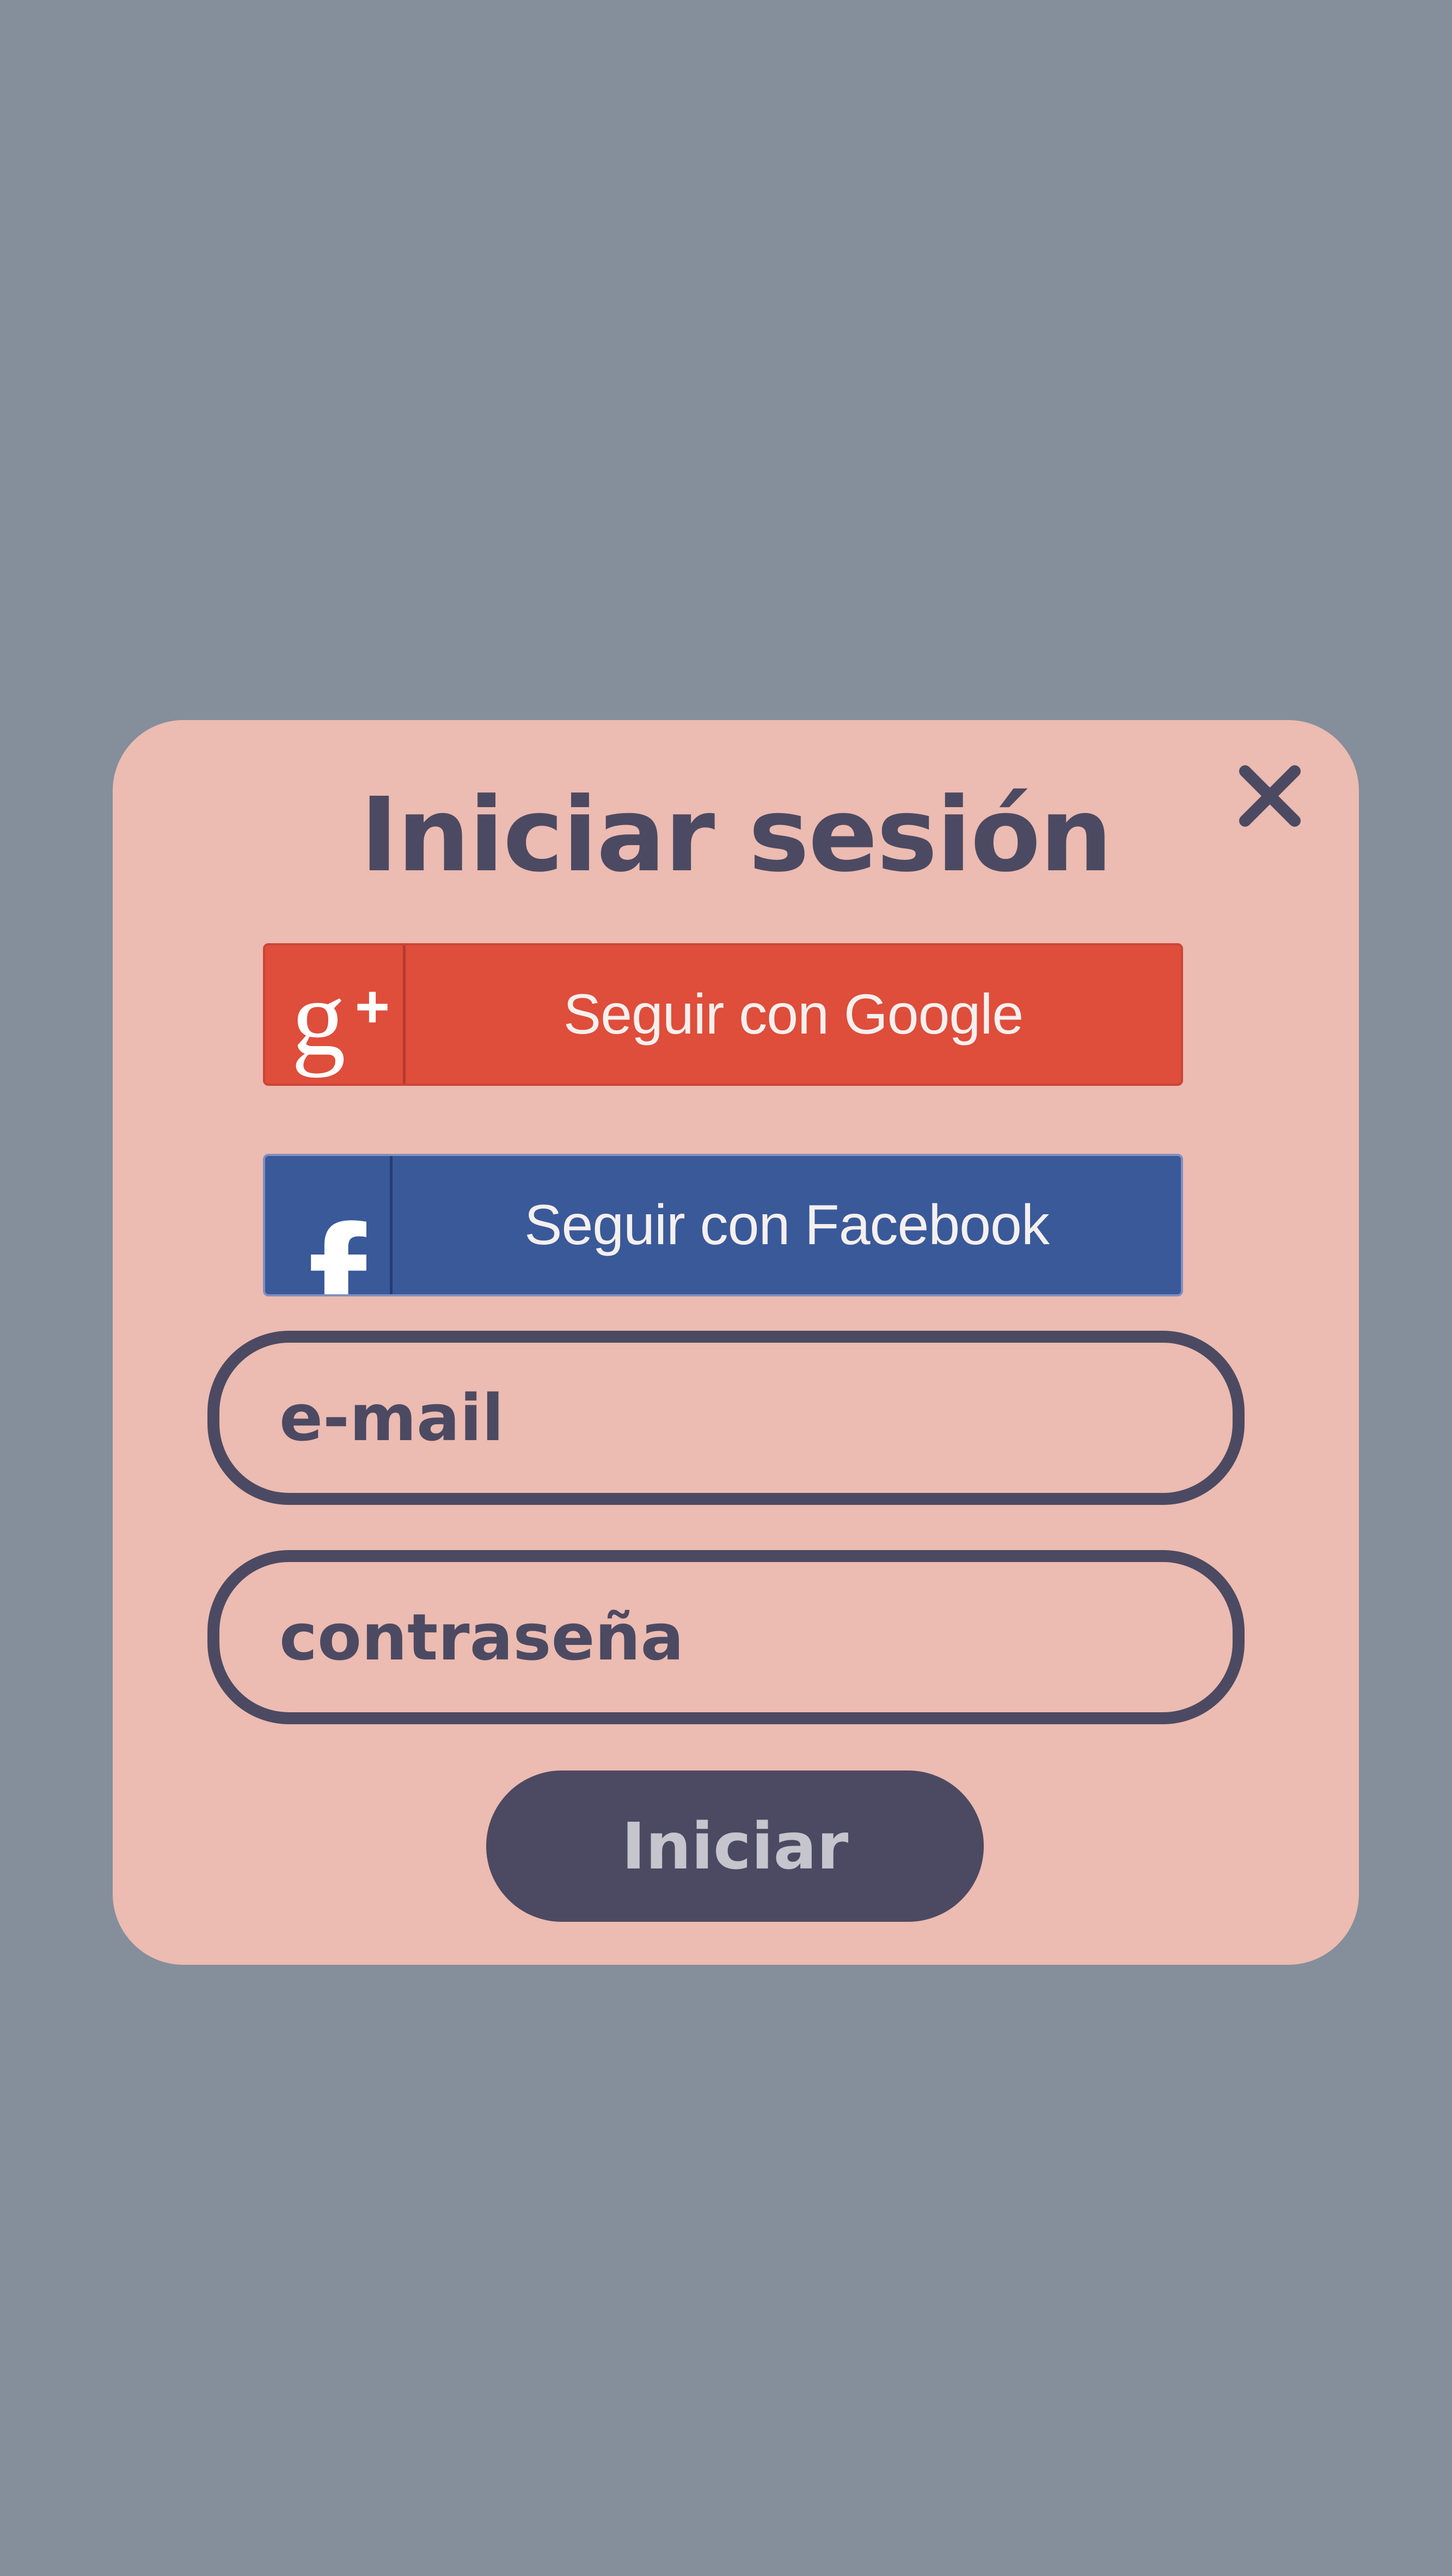 Image resolution: width=1452 pixels, height=2576 pixels. What do you see at coordinates (735, 1846) in the screenshot?
I see `login-submit-button: Iniciar` at bounding box center [735, 1846].